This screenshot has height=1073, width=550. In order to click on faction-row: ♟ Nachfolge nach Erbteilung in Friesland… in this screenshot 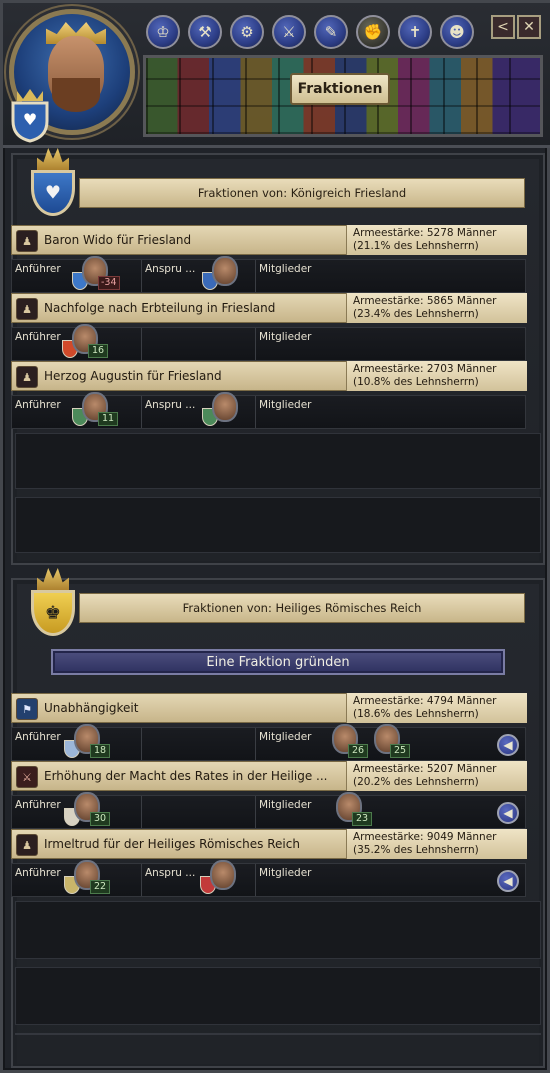, I will do `click(269, 308)`.